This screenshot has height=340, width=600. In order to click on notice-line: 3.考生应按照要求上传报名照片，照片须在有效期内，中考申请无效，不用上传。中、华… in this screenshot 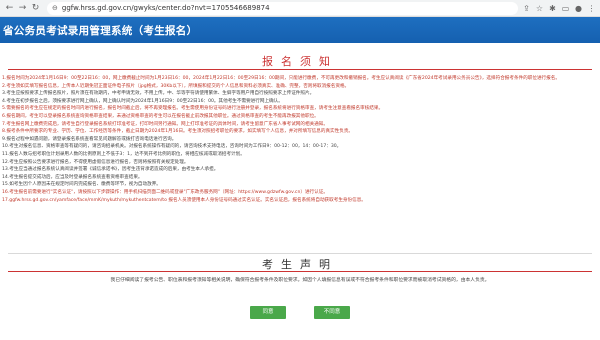, I will do `click(158, 94)`.